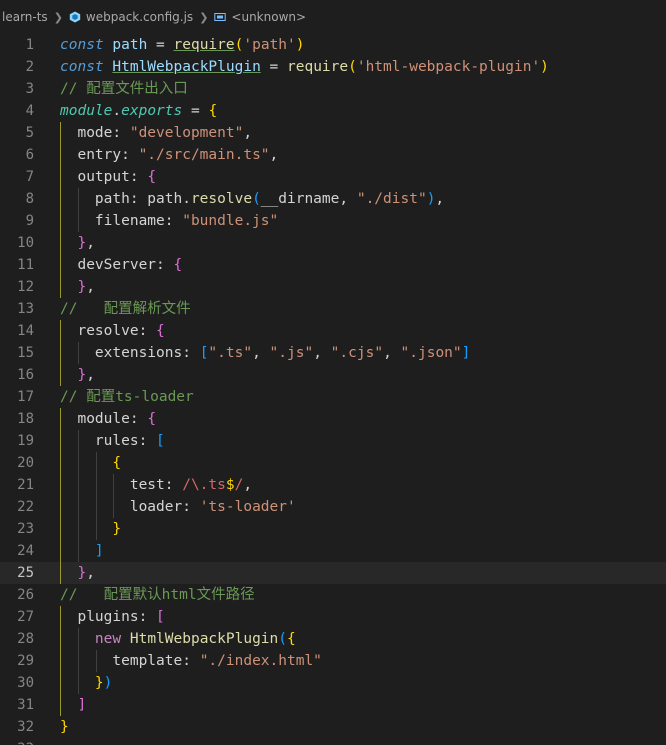  Describe the element at coordinates (152, 111) in the screenshot. I see `code-token: exports` at that location.